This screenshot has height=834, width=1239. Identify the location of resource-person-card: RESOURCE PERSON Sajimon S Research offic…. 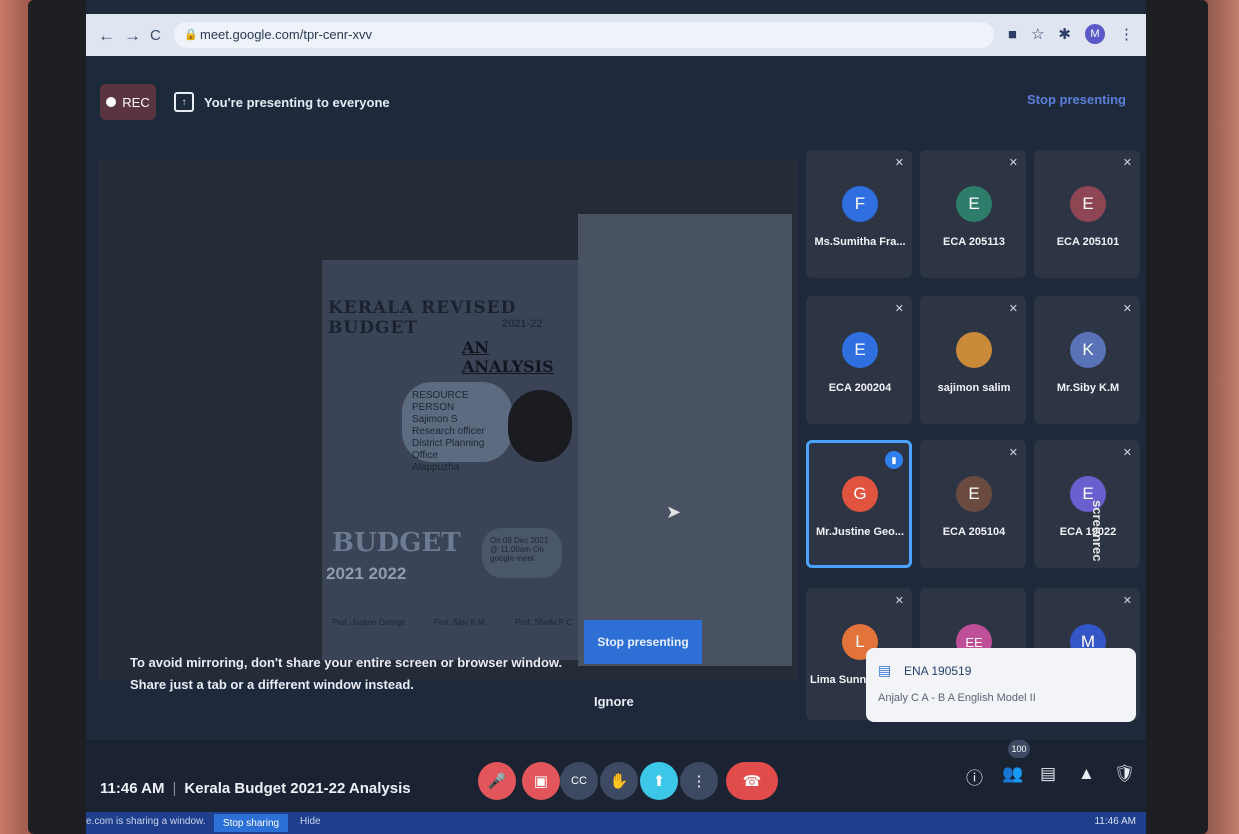
(457, 427).